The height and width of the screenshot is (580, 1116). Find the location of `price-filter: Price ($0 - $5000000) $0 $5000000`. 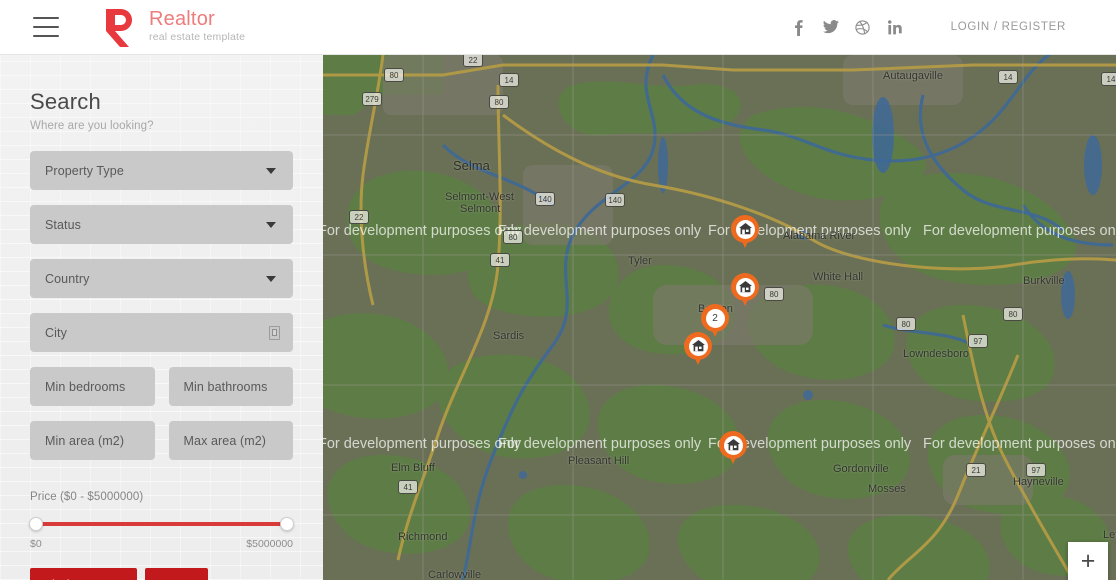

price-filter: Price ($0 - $5000000) $0 $5000000 is located at coordinates (161, 520).